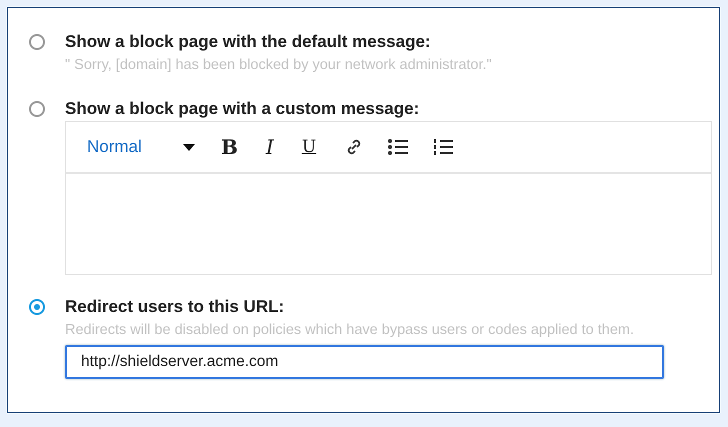  Describe the element at coordinates (270, 147) in the screenshot. I see `italic-button: I` at that location.